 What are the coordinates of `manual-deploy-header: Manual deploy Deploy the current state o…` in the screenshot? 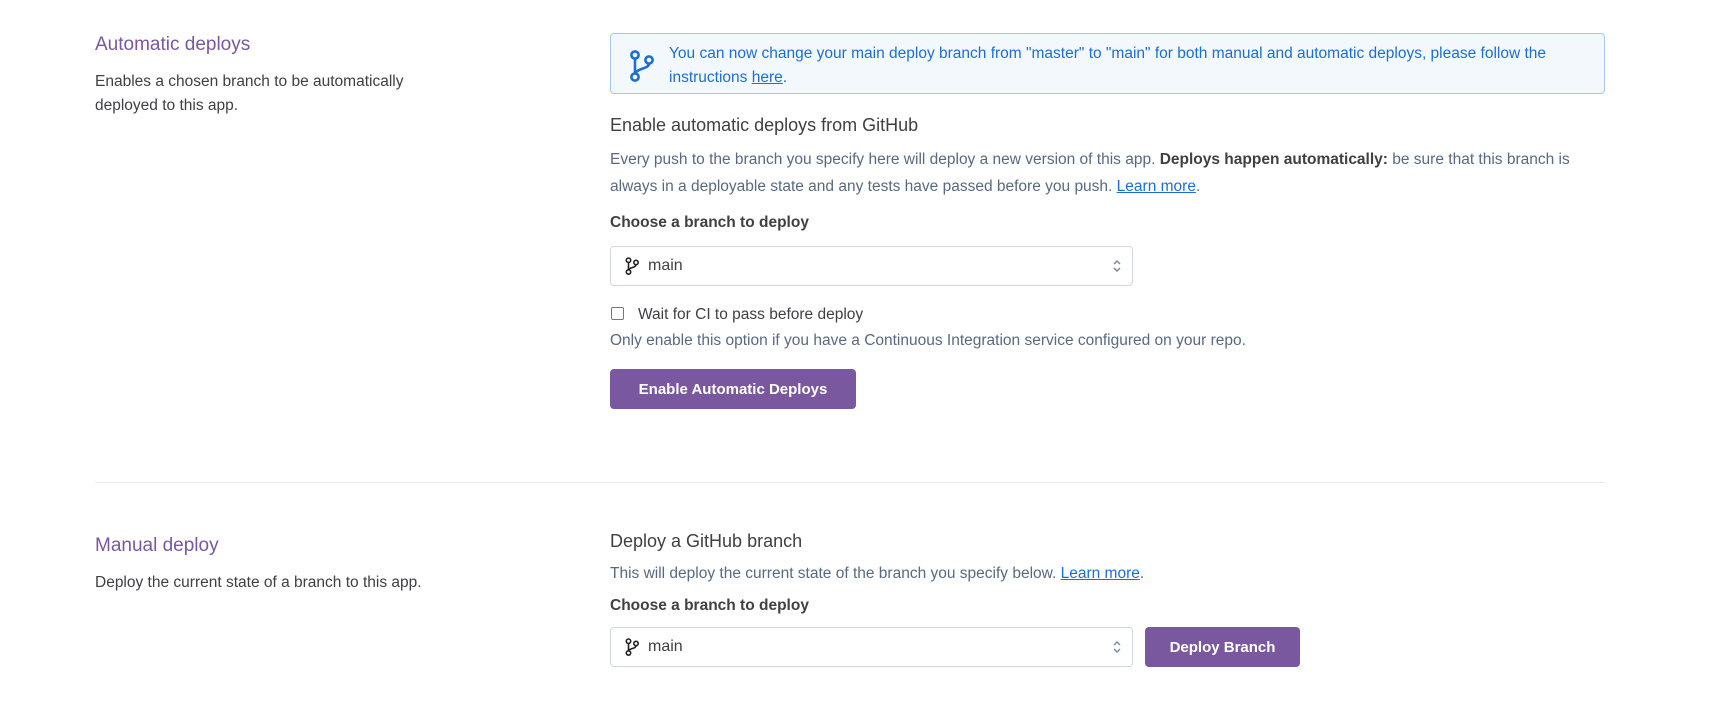 It's located at (285, 564).